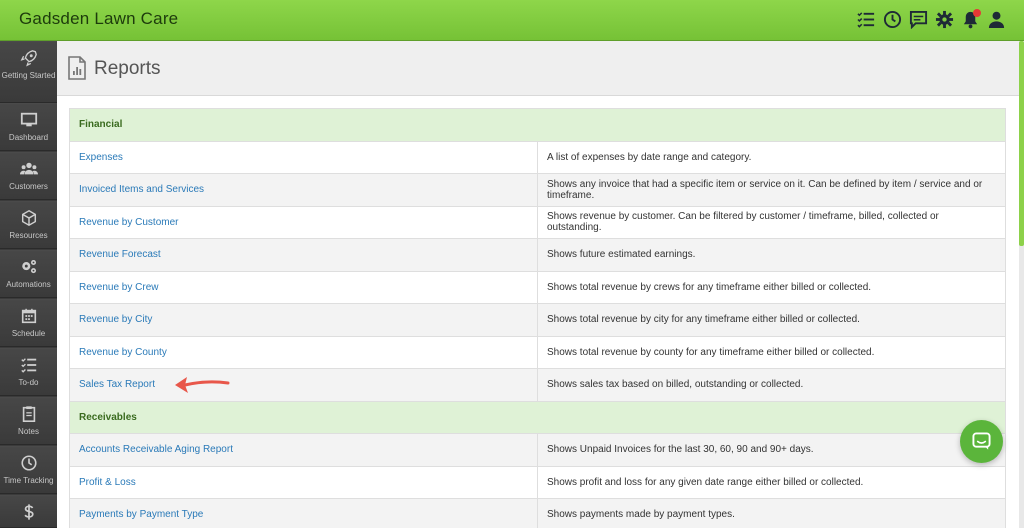 The image size is (1024, 528). Describe the element at coordinates (28, 137) in the screenshot. I see `sidebar-item-label: Dashboard` at that location.